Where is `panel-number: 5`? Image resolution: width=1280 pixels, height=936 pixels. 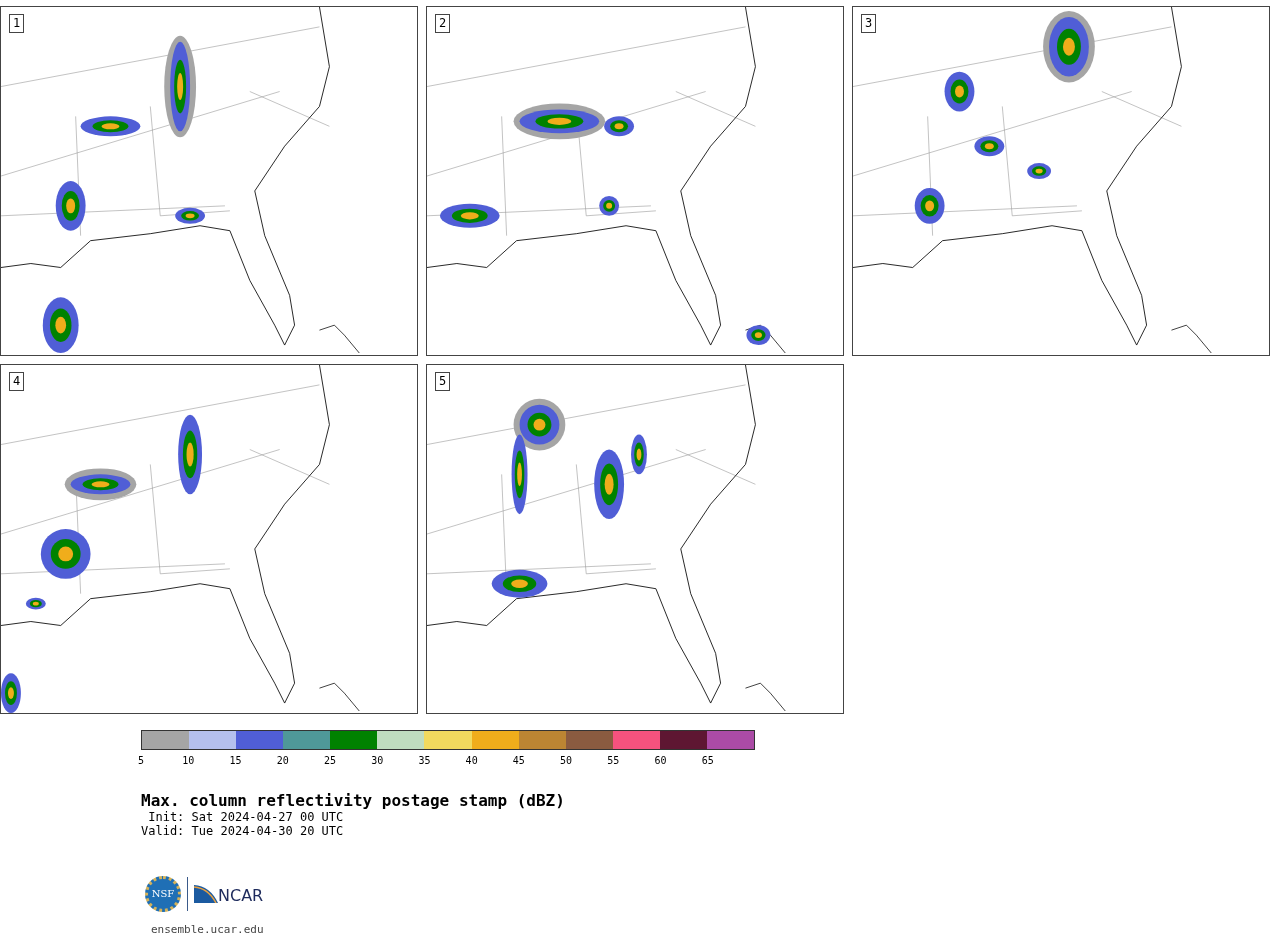 panel-number: 5 is located at coordinates (443, 381).